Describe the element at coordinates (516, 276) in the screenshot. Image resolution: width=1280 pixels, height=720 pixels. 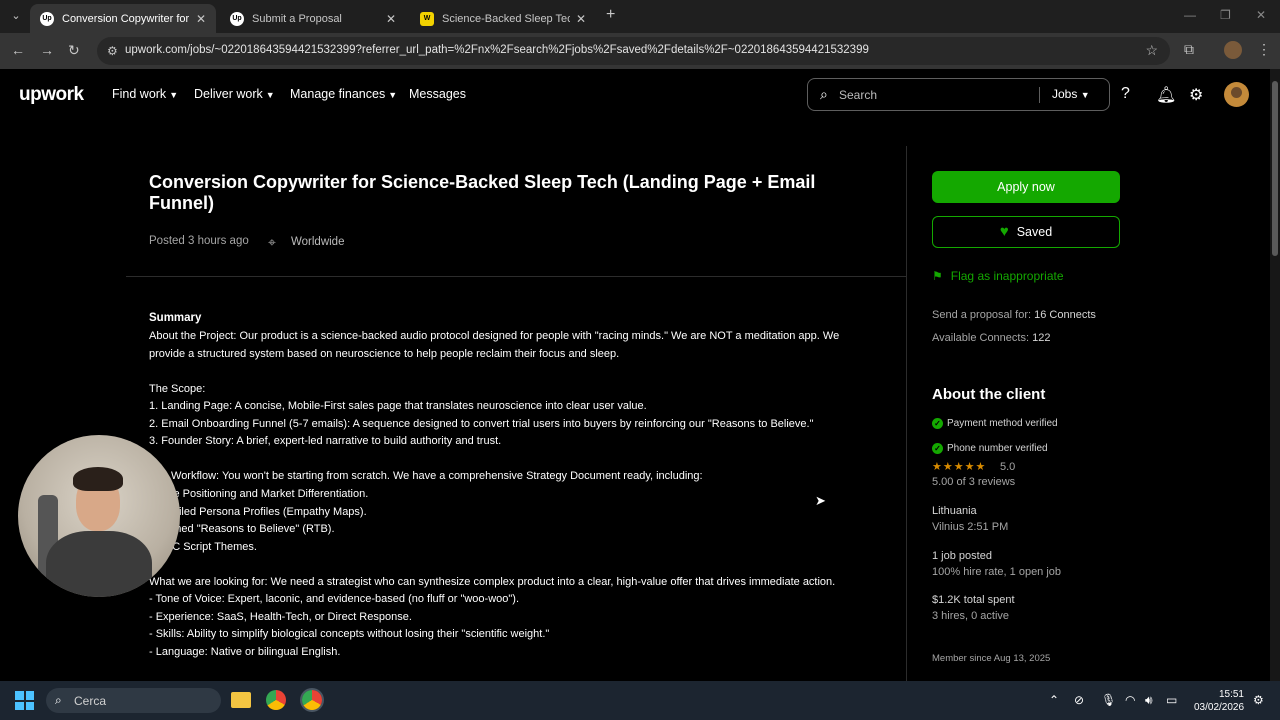
I see `section-divider` at that location.